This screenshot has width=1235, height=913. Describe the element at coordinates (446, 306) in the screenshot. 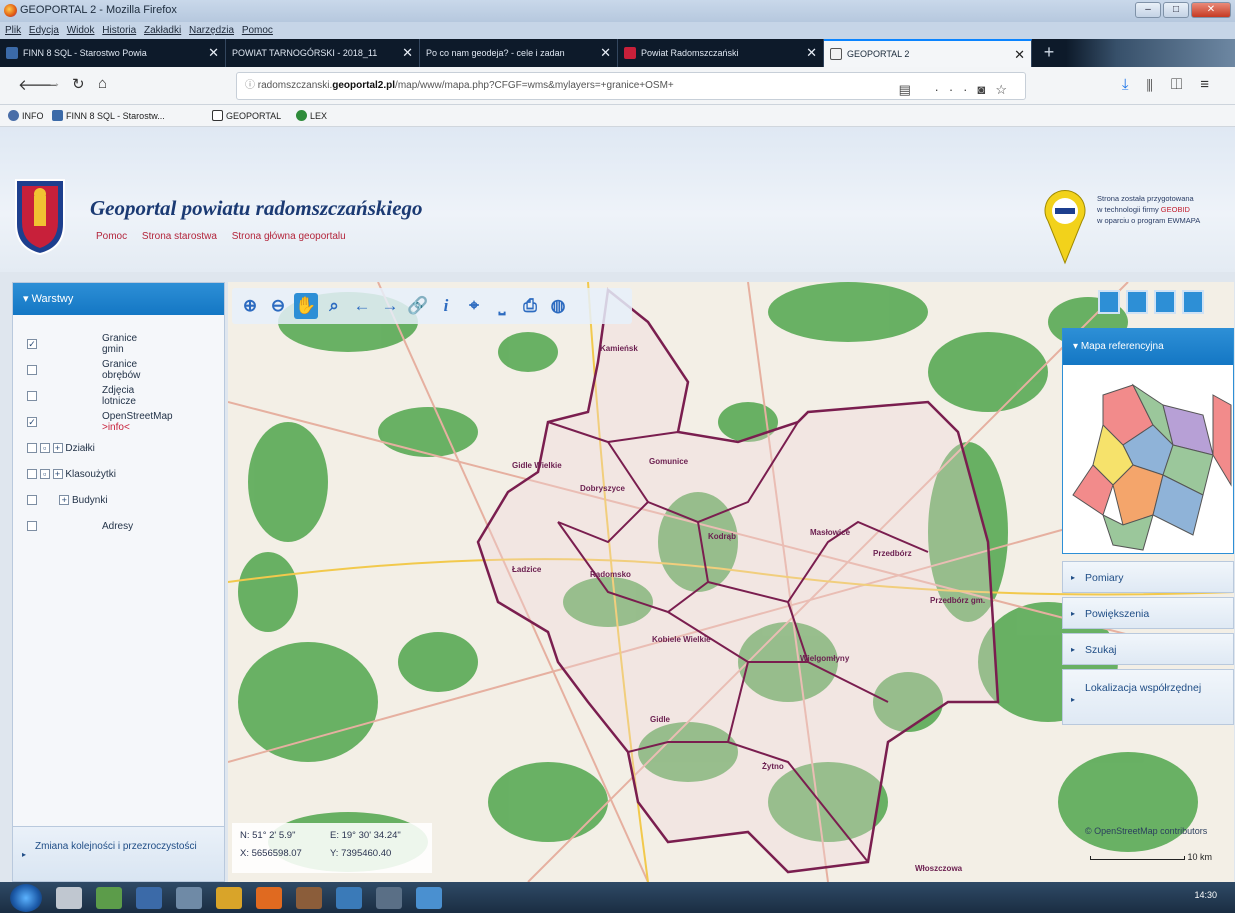

I see `info-tool-icon: i` at that location.